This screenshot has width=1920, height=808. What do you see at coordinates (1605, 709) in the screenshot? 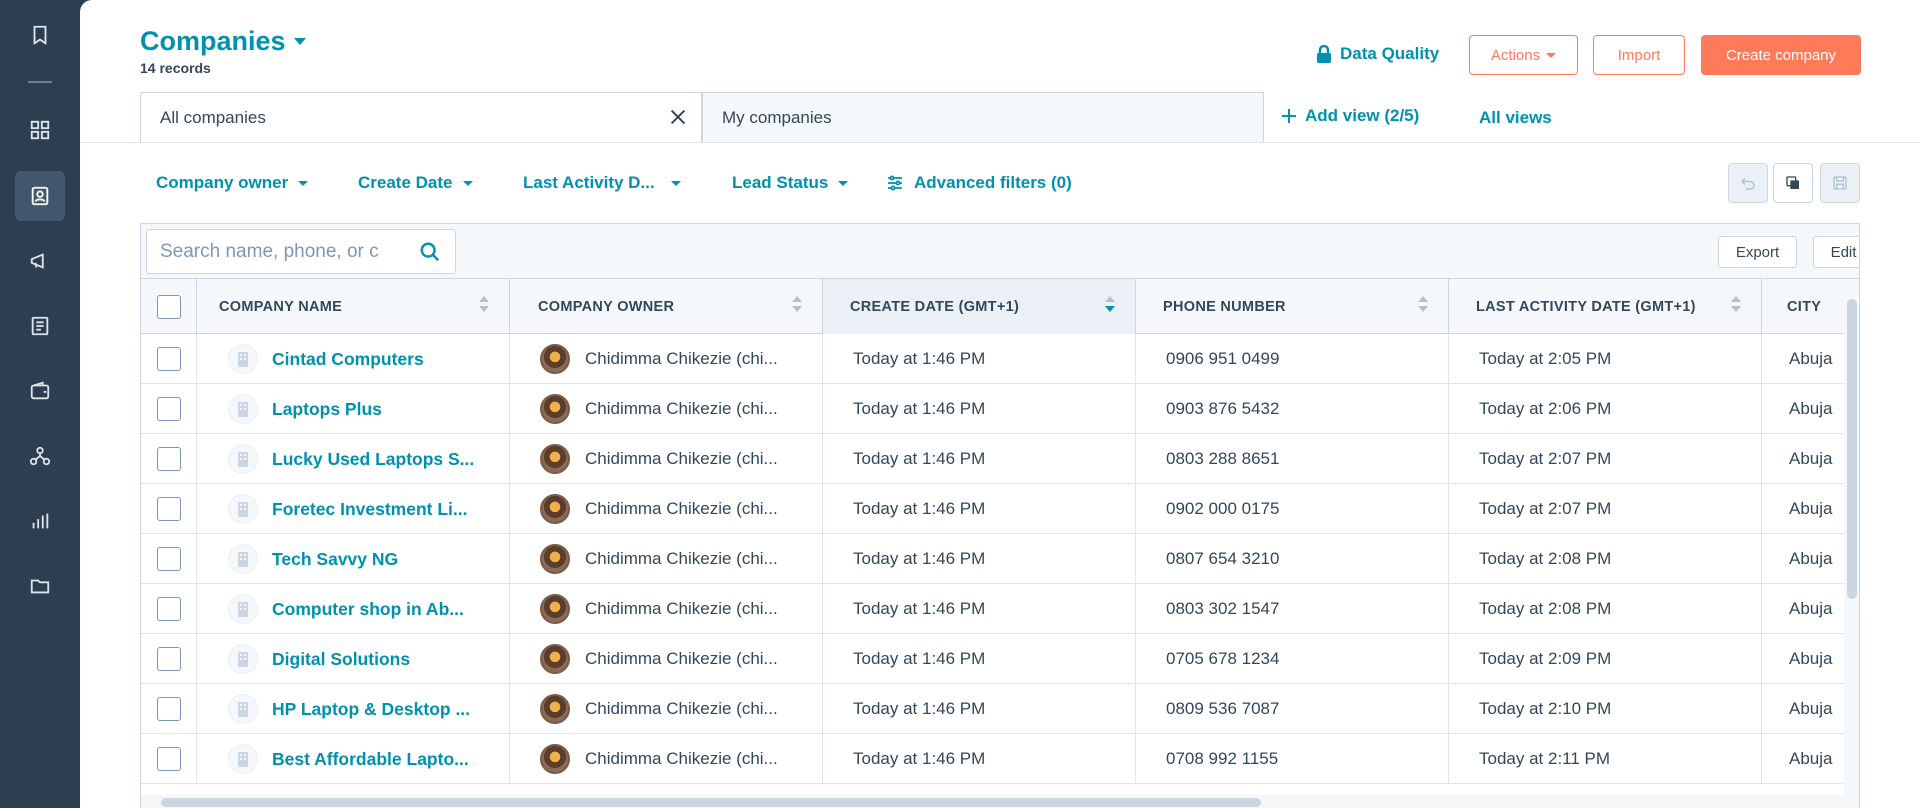
I see `last-activity-date-cell: Today at 2:10 PM` at bounding box center [1605, 709].